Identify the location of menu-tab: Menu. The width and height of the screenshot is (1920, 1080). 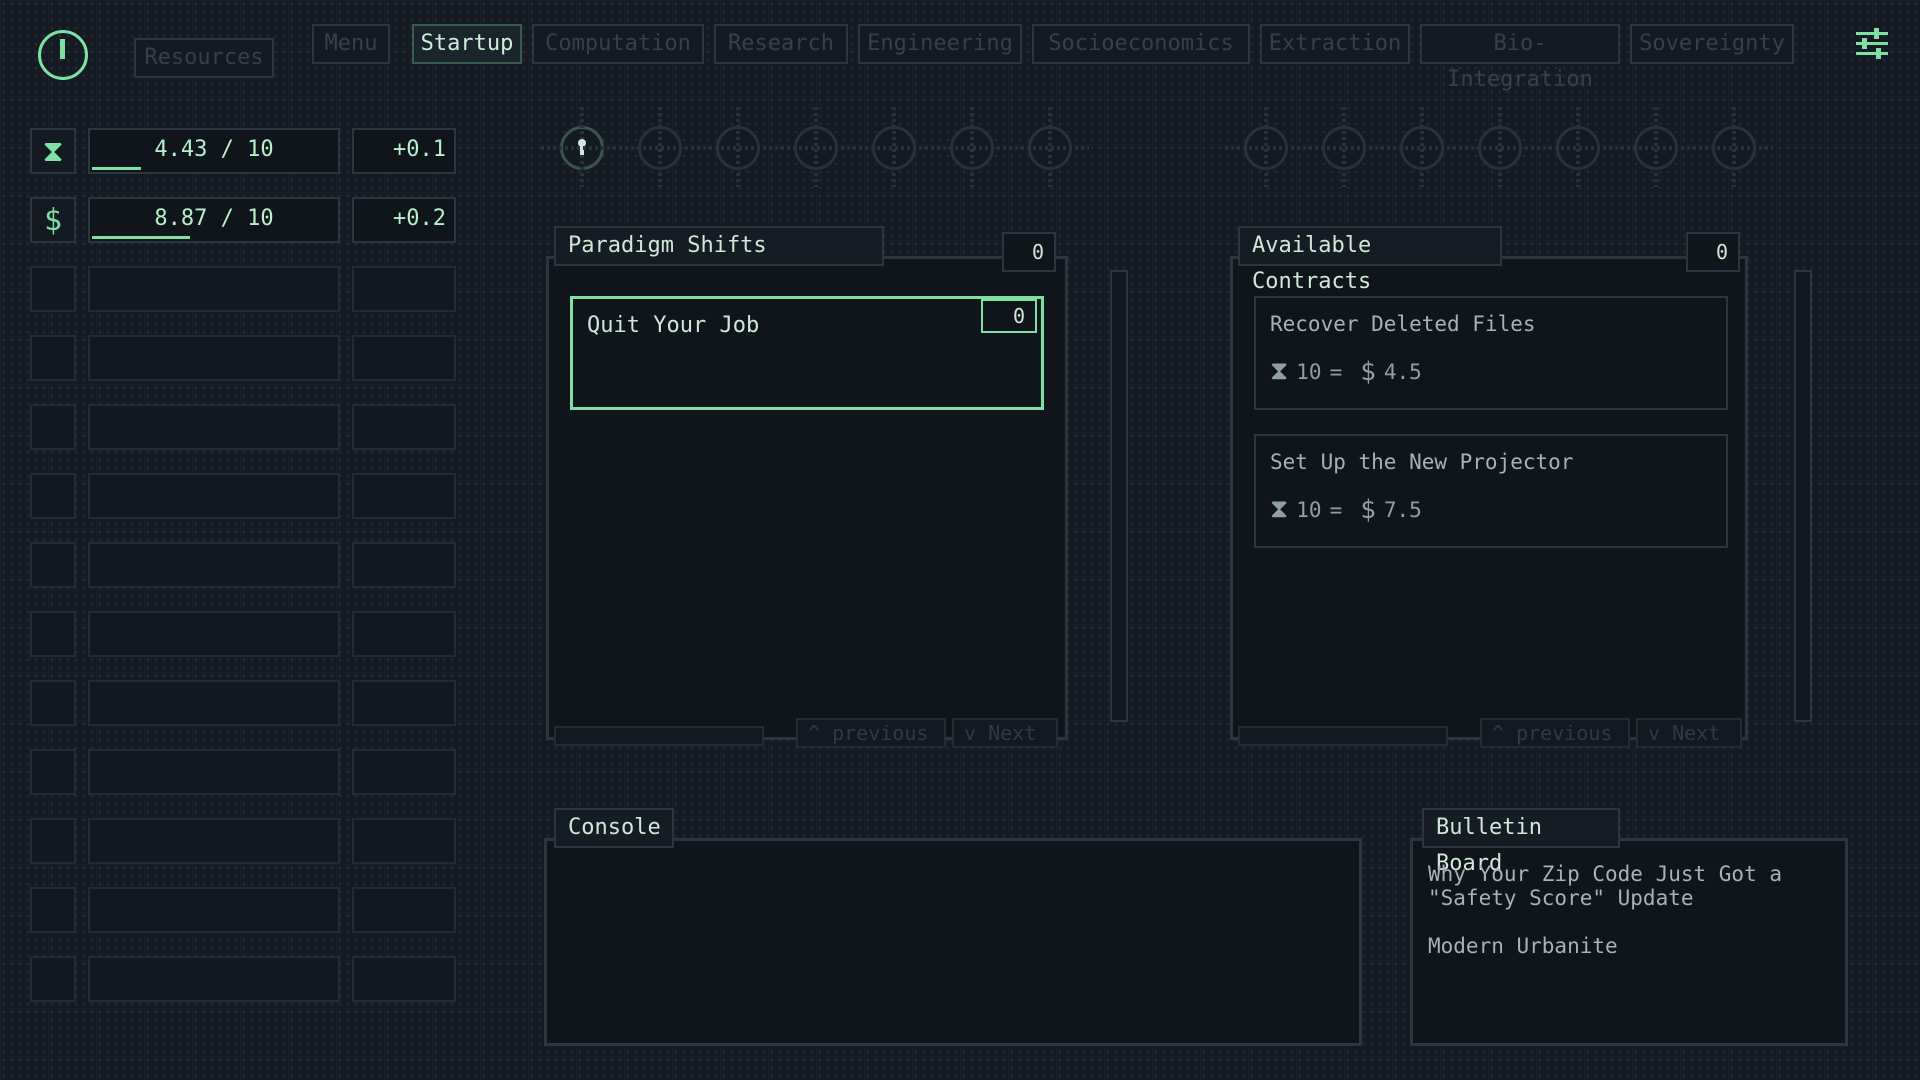
(351, 44).